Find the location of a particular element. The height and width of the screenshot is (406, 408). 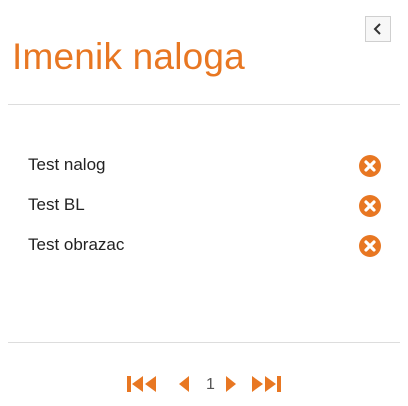

account-label: Test BL is located at coordinates (56, 205).